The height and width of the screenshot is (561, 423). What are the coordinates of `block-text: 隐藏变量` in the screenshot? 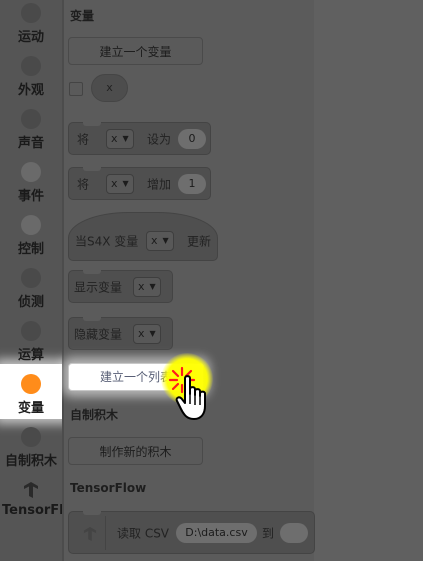 It's located at (98, 334).